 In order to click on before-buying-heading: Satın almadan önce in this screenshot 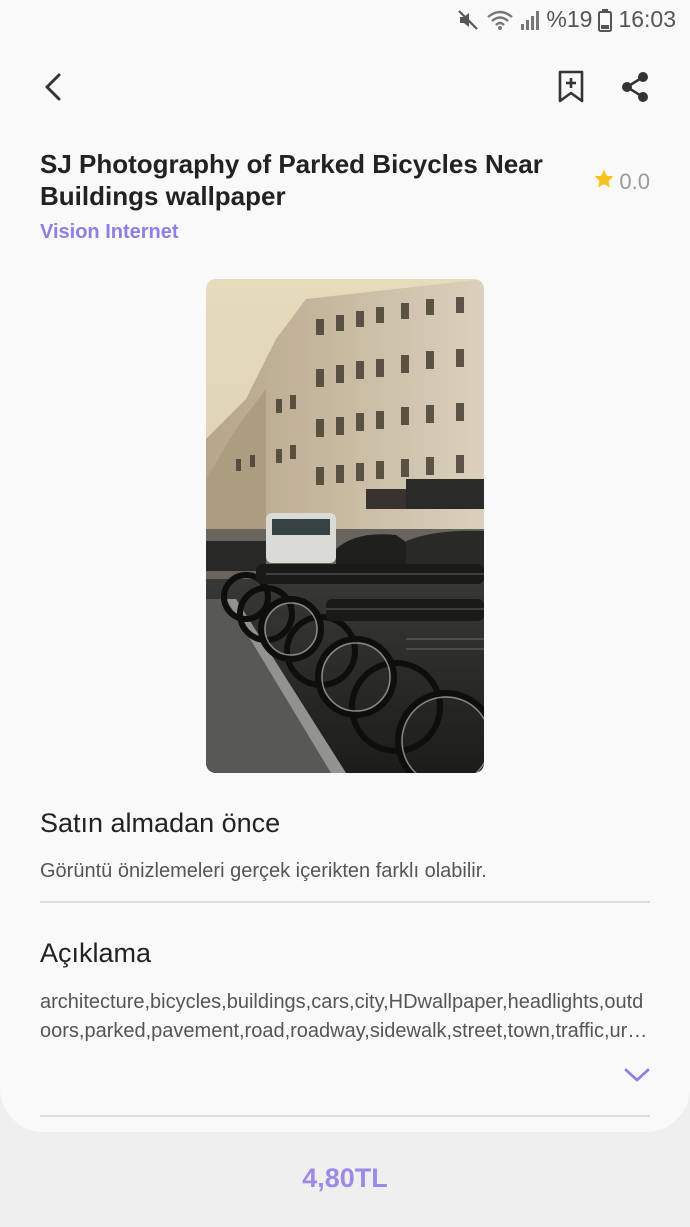, I will do `click(160, 823)`.